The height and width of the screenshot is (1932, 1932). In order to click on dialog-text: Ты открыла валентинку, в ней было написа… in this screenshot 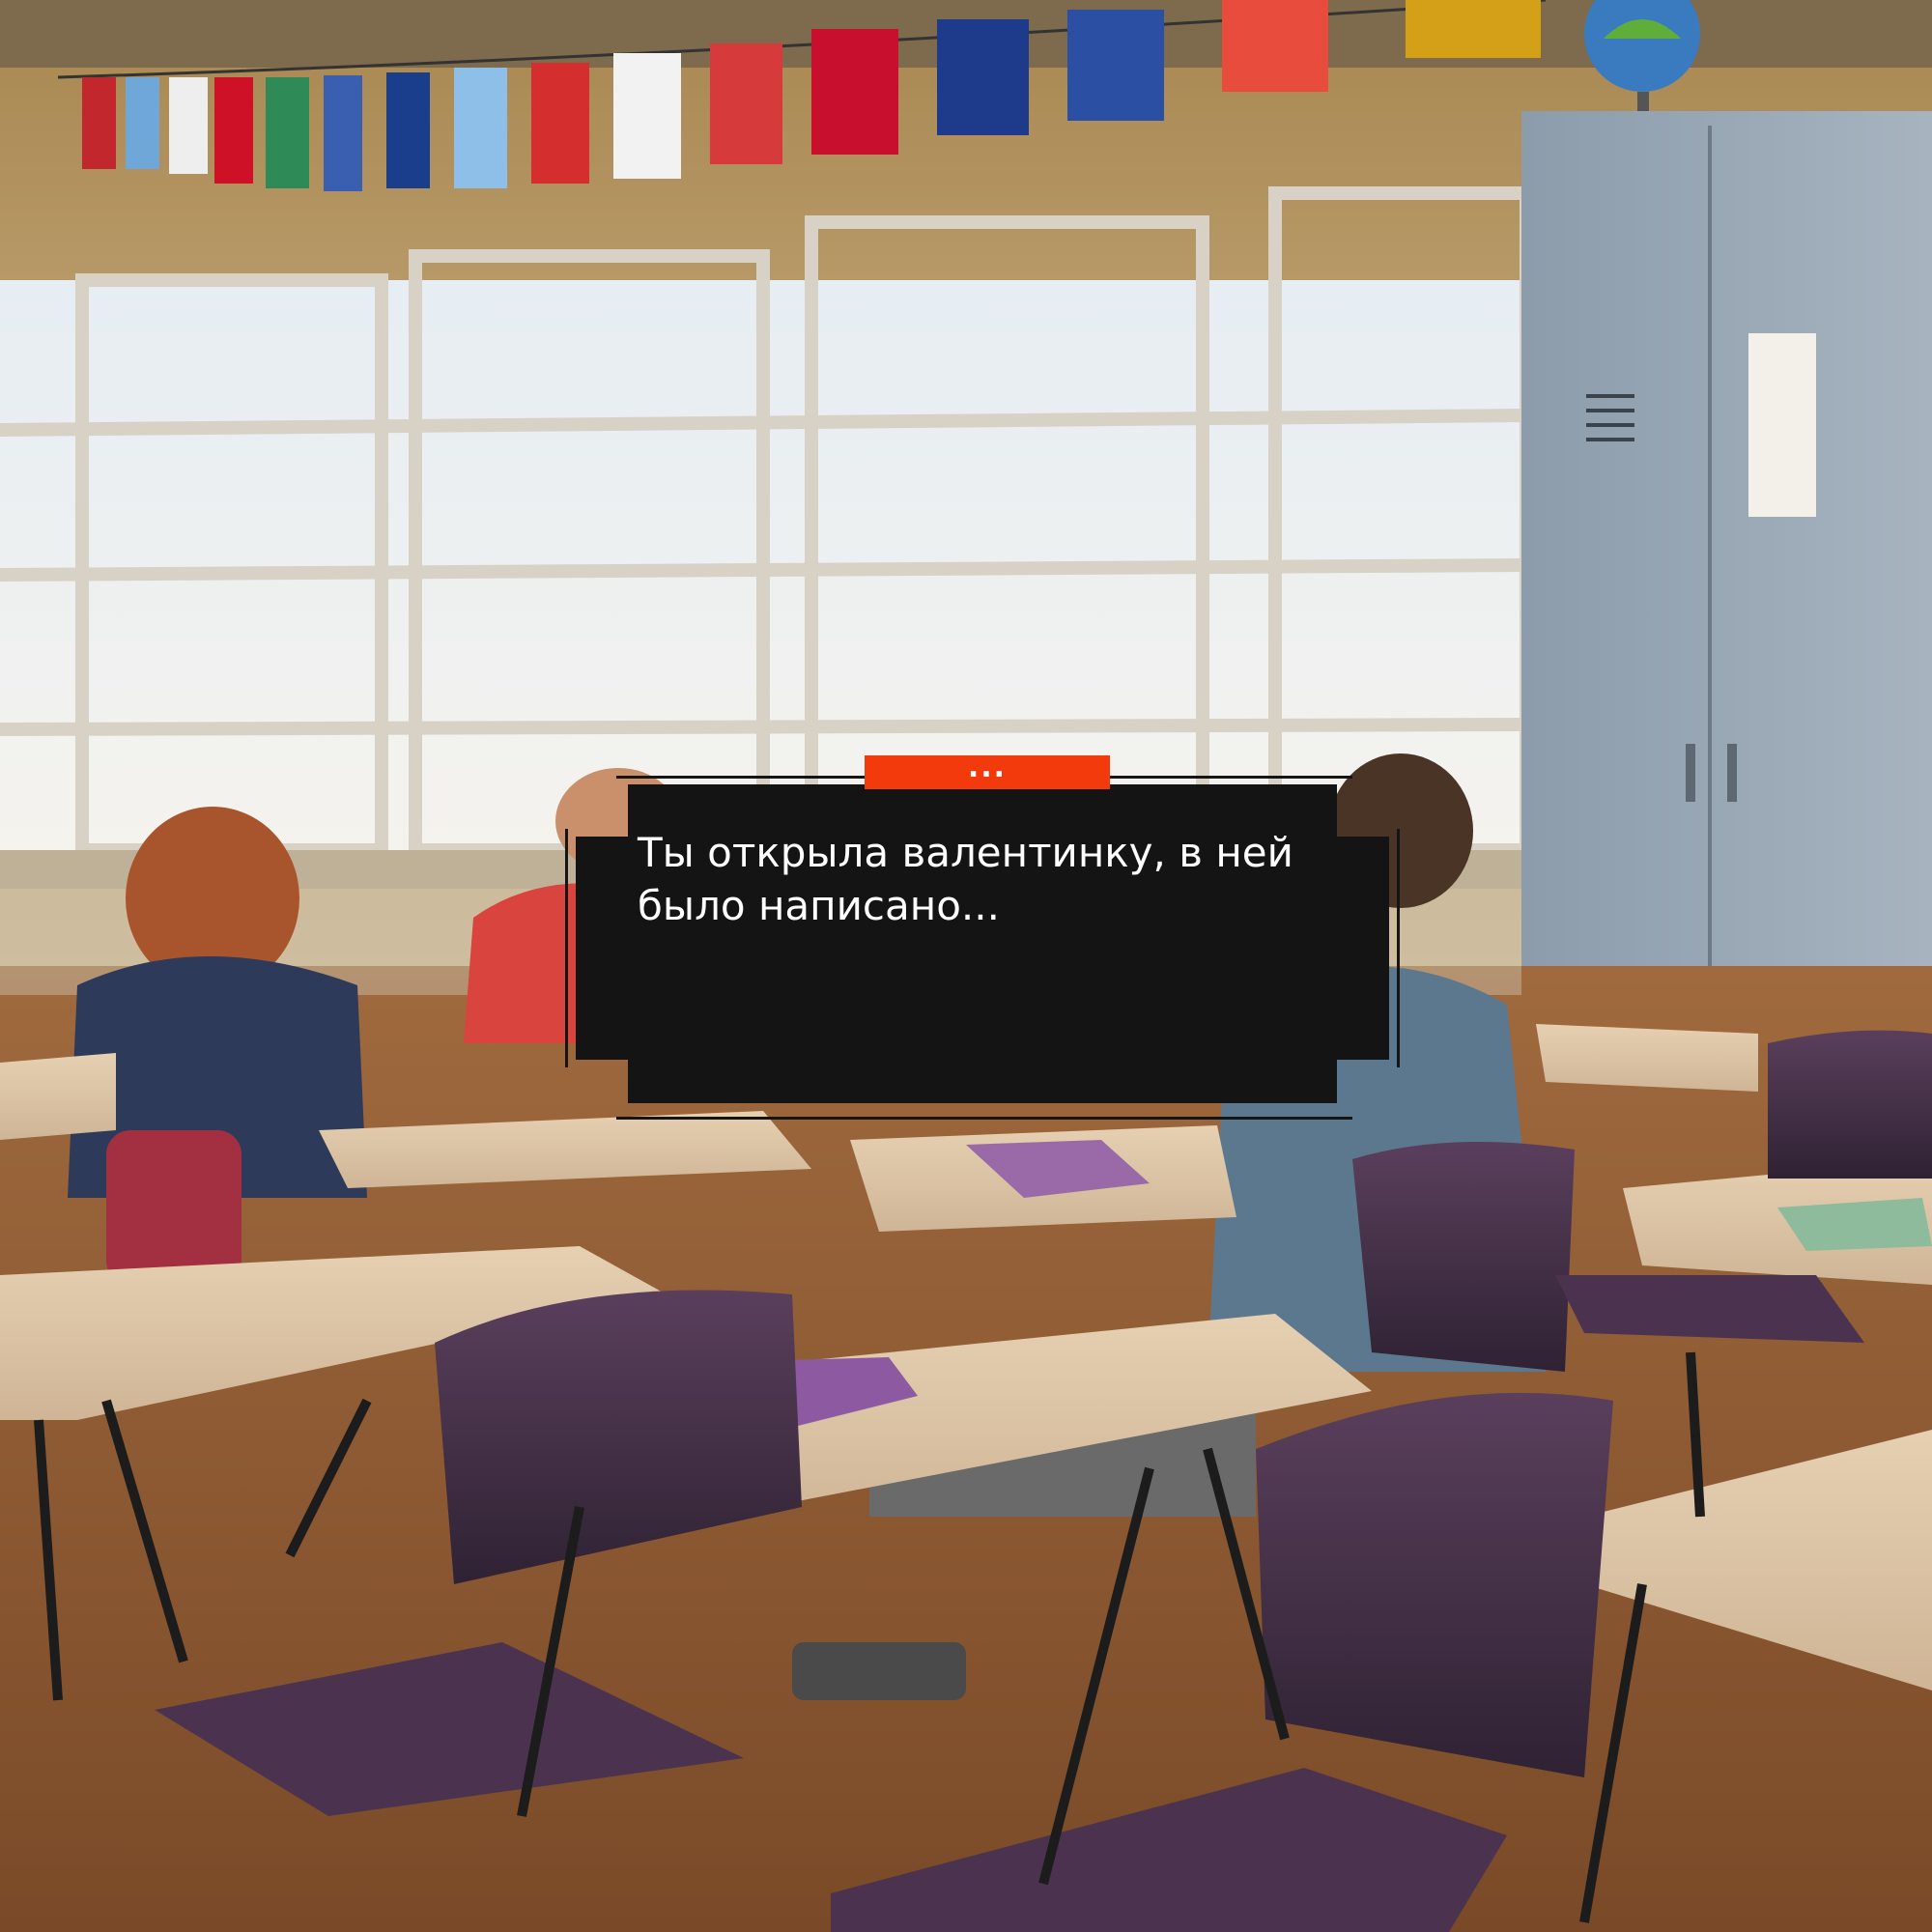, I will do `click(965, 879)`.